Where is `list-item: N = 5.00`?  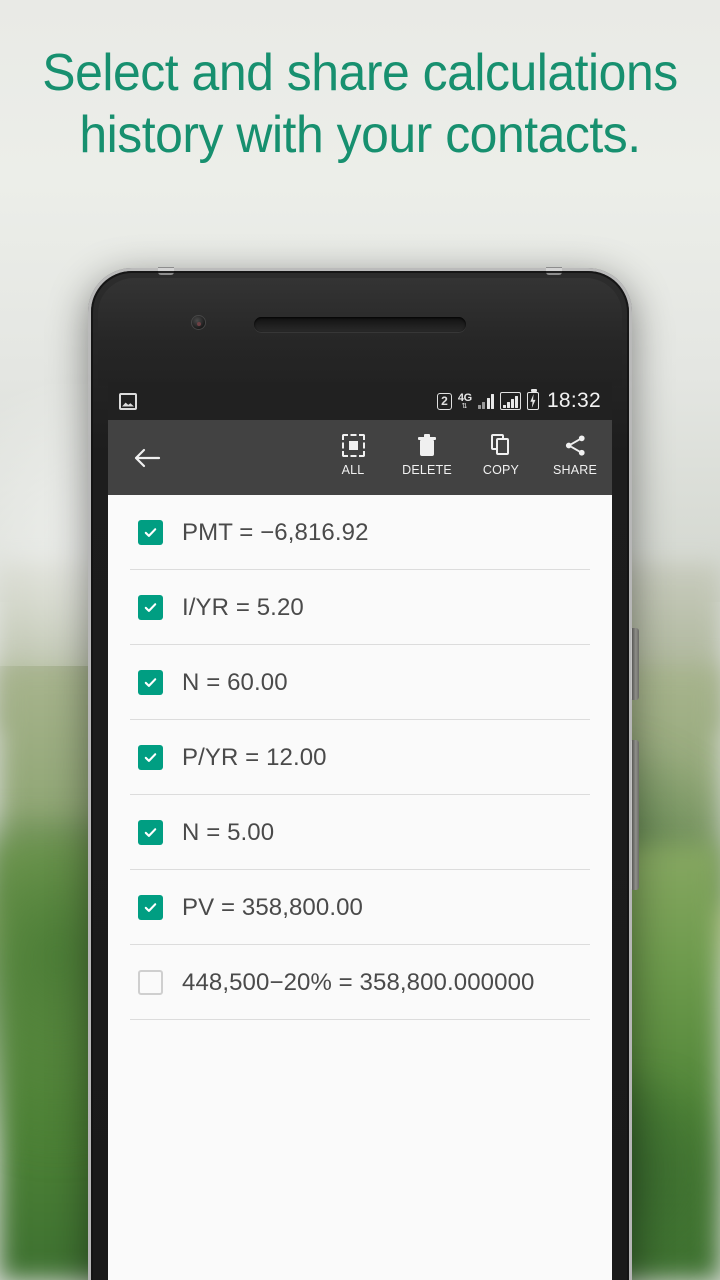
list-item: N = 5.00 is located at coordinates (360, 832).